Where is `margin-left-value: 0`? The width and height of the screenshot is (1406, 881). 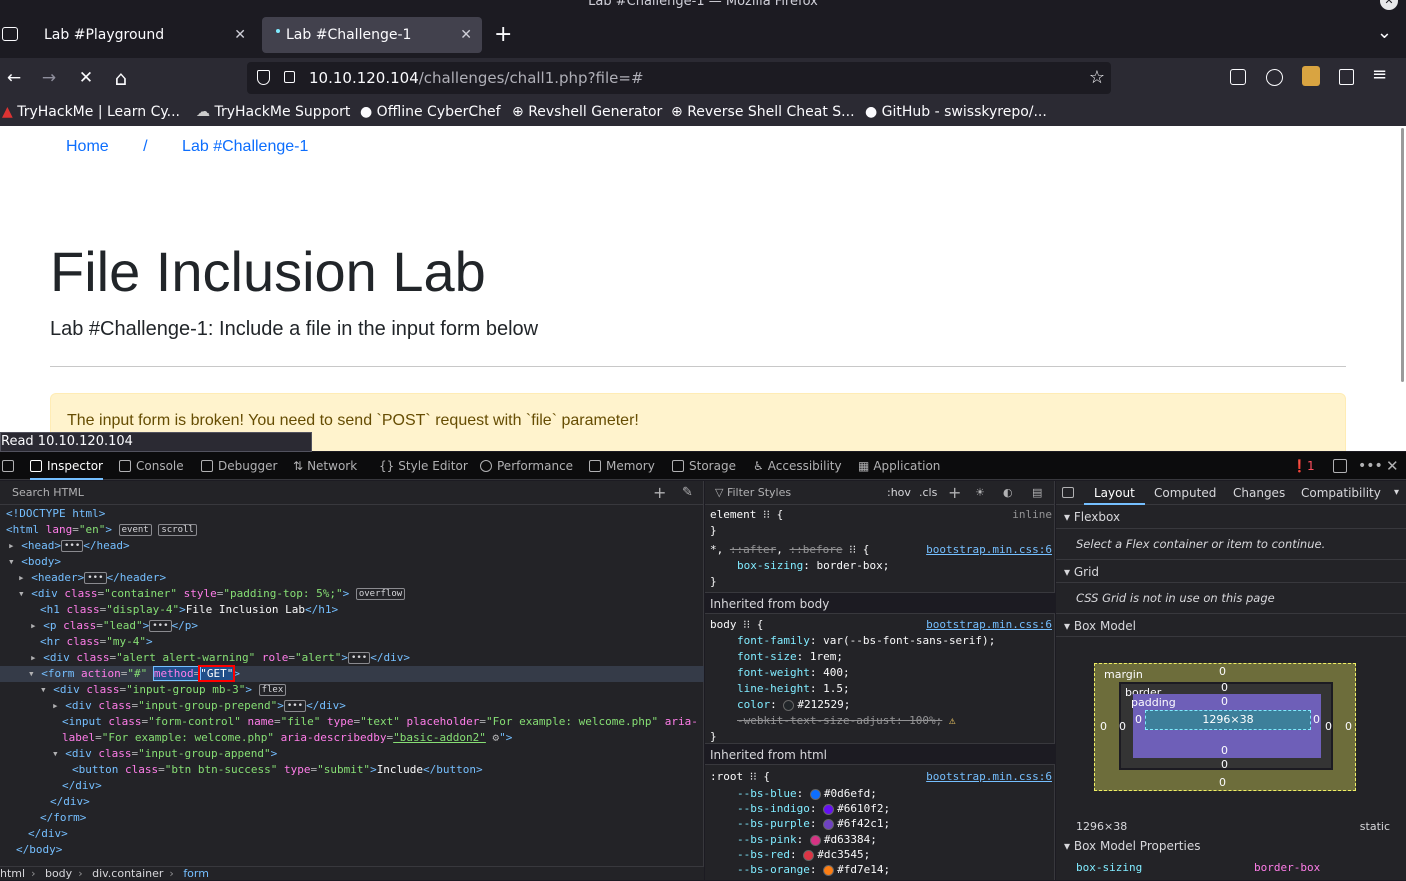 margin-left-value: 0 is located at coordinates (1103, 726).